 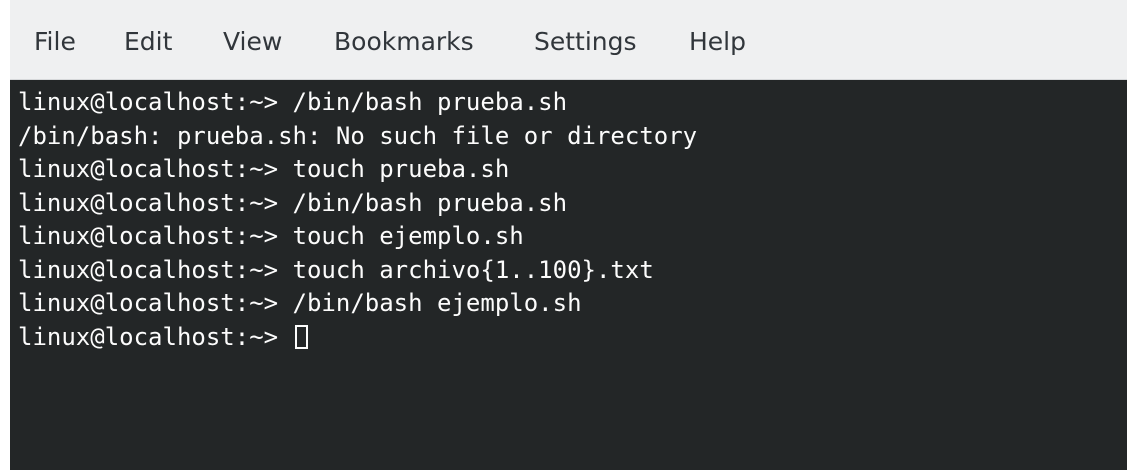 I want to click on terminal-prompt: linux@localhost:~>, so click(x=155, y=336).